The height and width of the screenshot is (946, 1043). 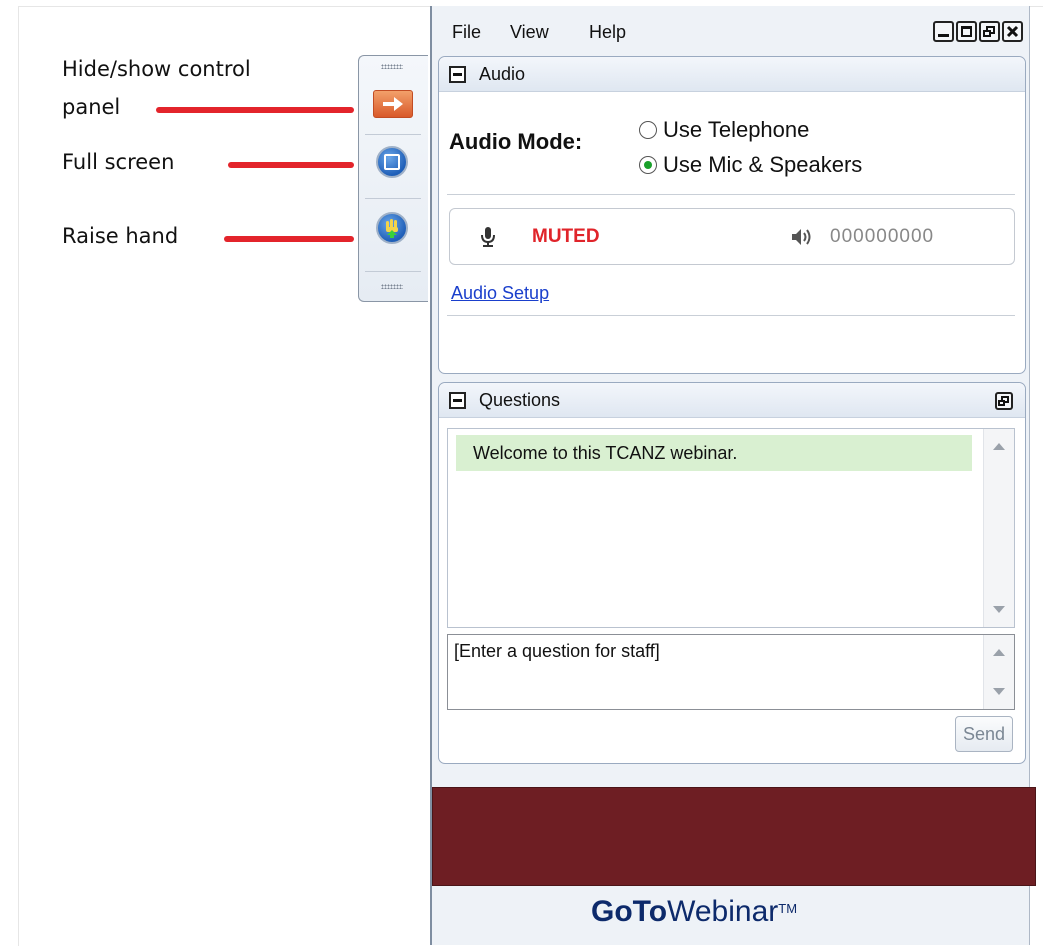 I want to click on question-input-box, so click(x=731, y=672).